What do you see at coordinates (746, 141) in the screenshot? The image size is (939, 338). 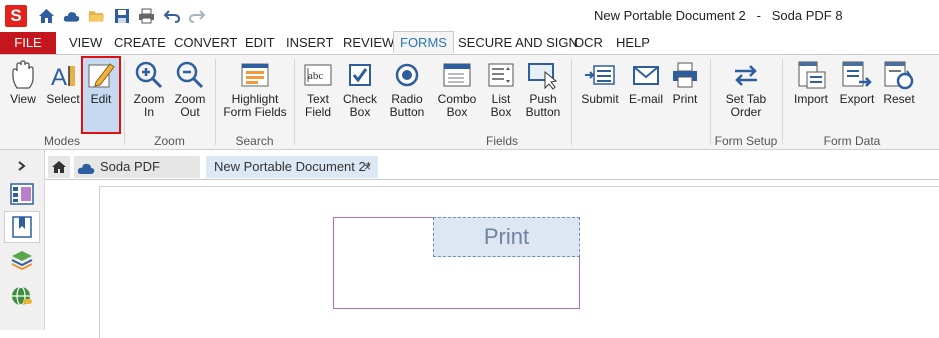 I see `group-label-form-setup: Form Setup` at bounding box center [746, 141].